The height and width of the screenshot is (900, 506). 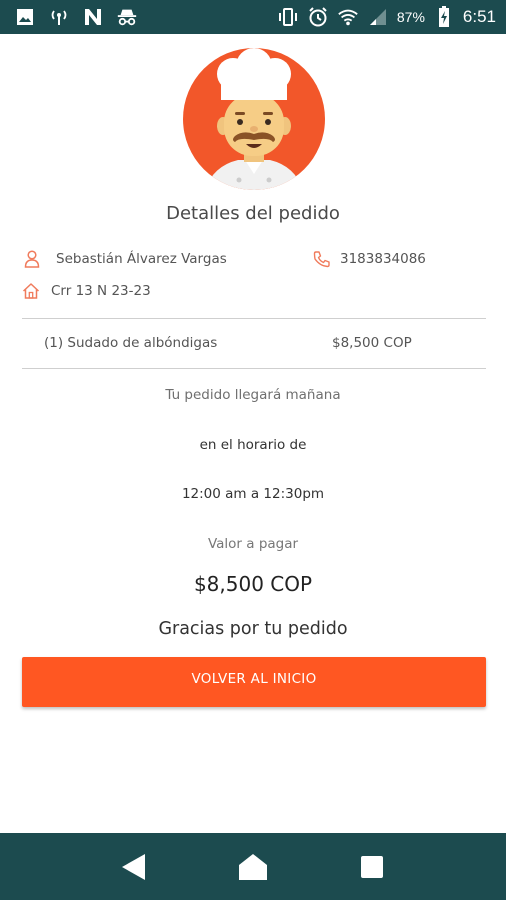 What do you see at coordinates (318, 17) in the screenshot?
I see `alarm-icon` at bounding box center [318, 17].